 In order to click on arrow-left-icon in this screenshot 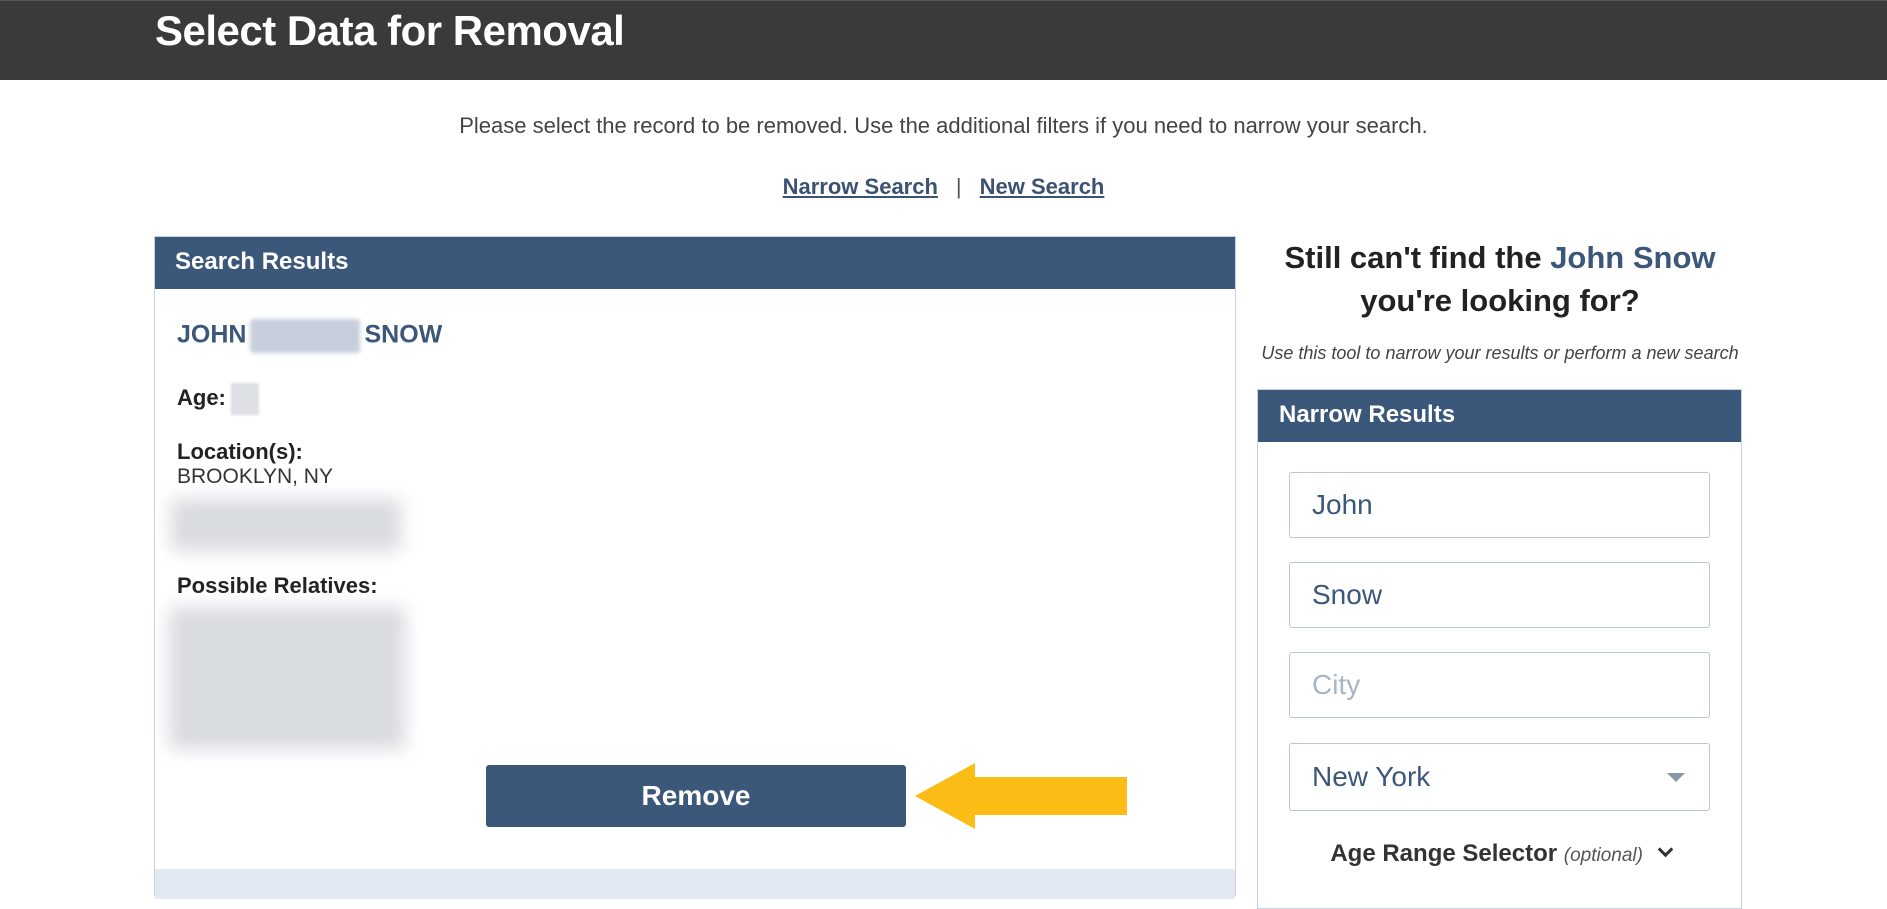, I will do `click(1021, 796)`.